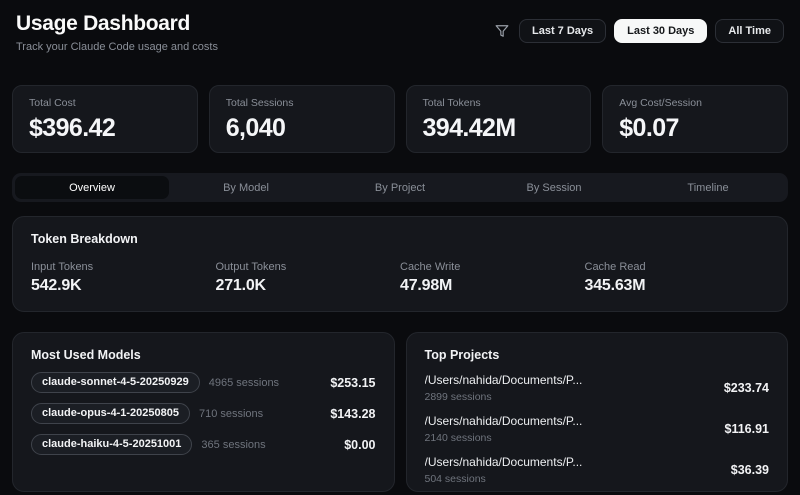  I want to click on stat-label: Total Sessions, so click(259, 103).